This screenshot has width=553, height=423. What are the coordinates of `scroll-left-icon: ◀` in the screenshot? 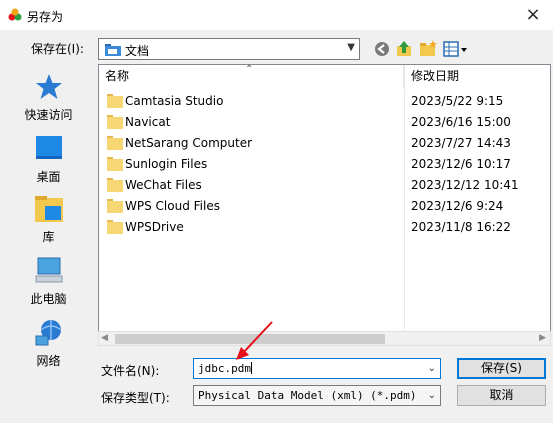 It's located at (104, 338).